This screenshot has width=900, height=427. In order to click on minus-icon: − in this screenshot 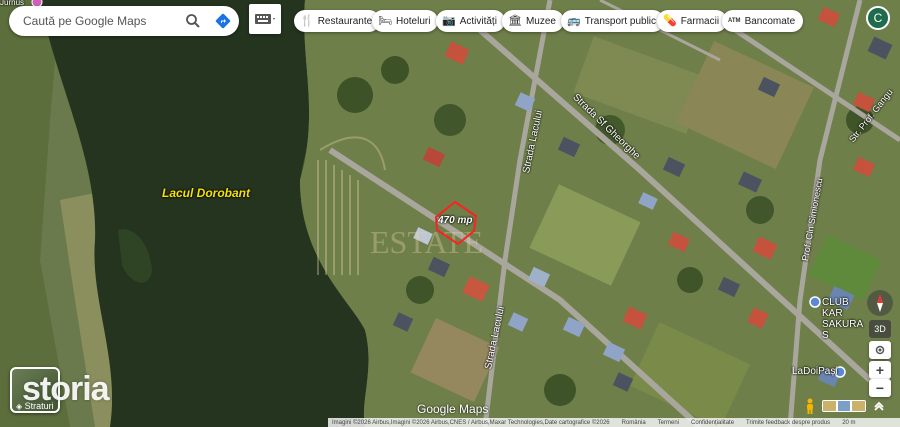, I will do `click(880, 388)`.